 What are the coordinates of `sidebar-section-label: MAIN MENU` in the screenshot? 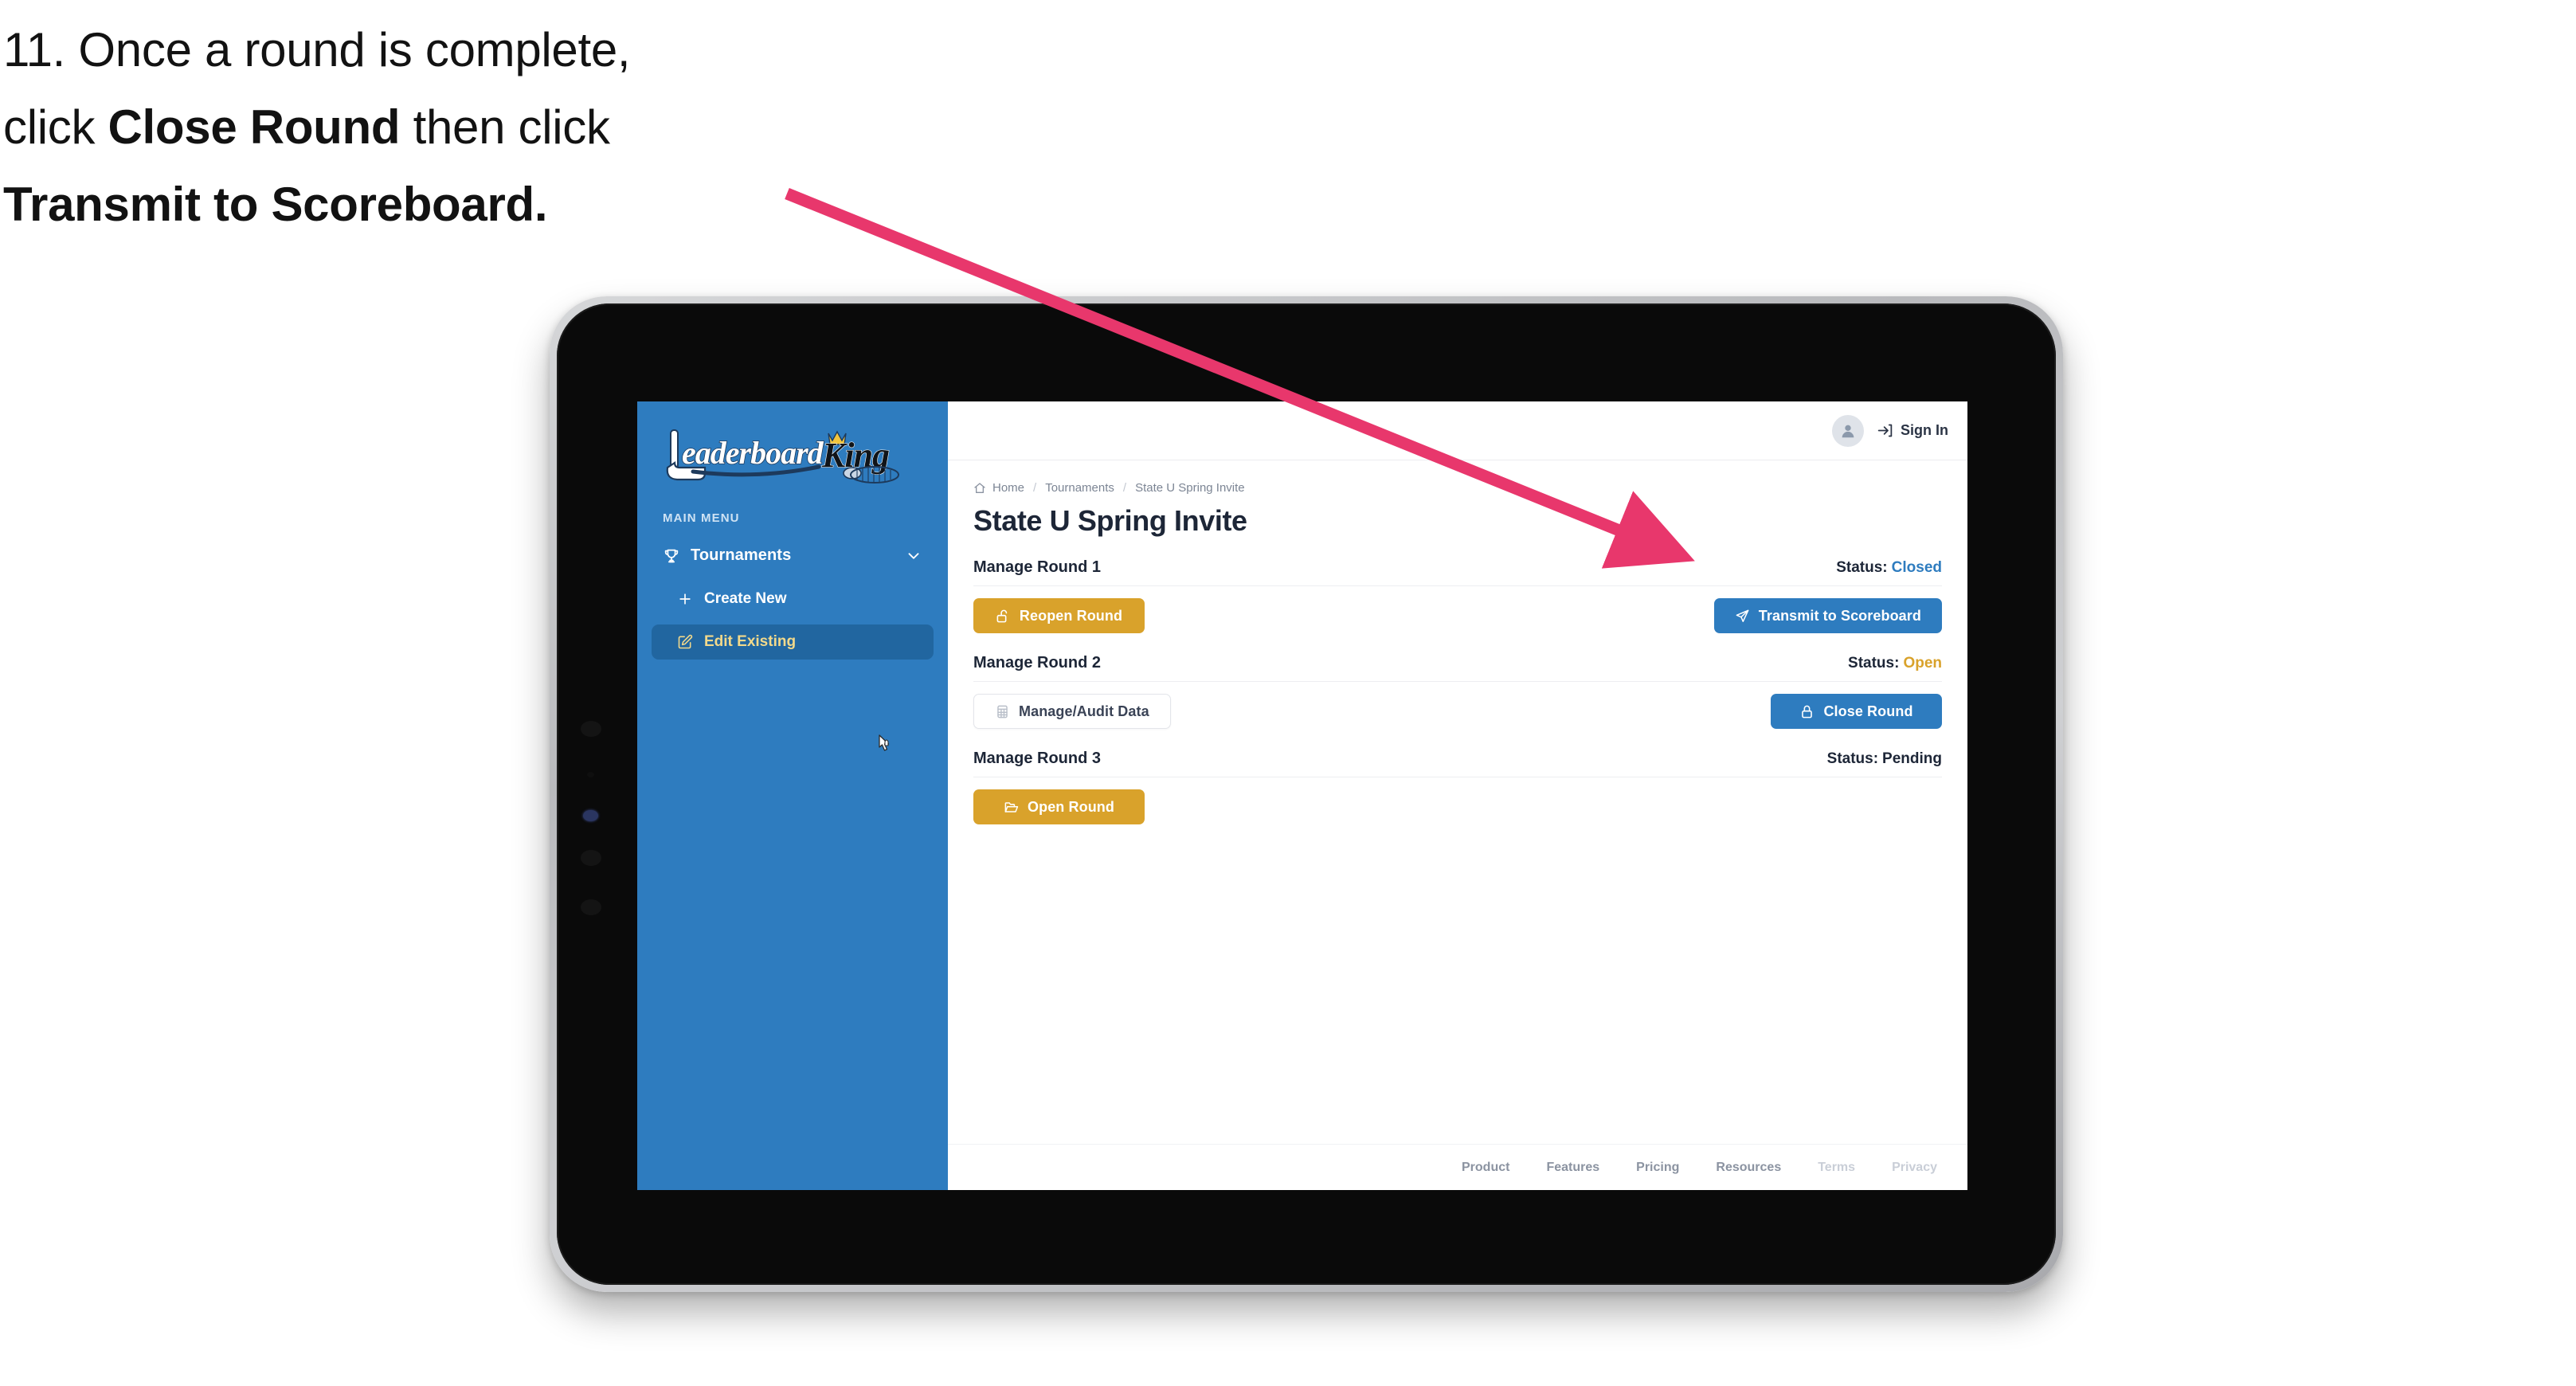 It's located at (701, 518).